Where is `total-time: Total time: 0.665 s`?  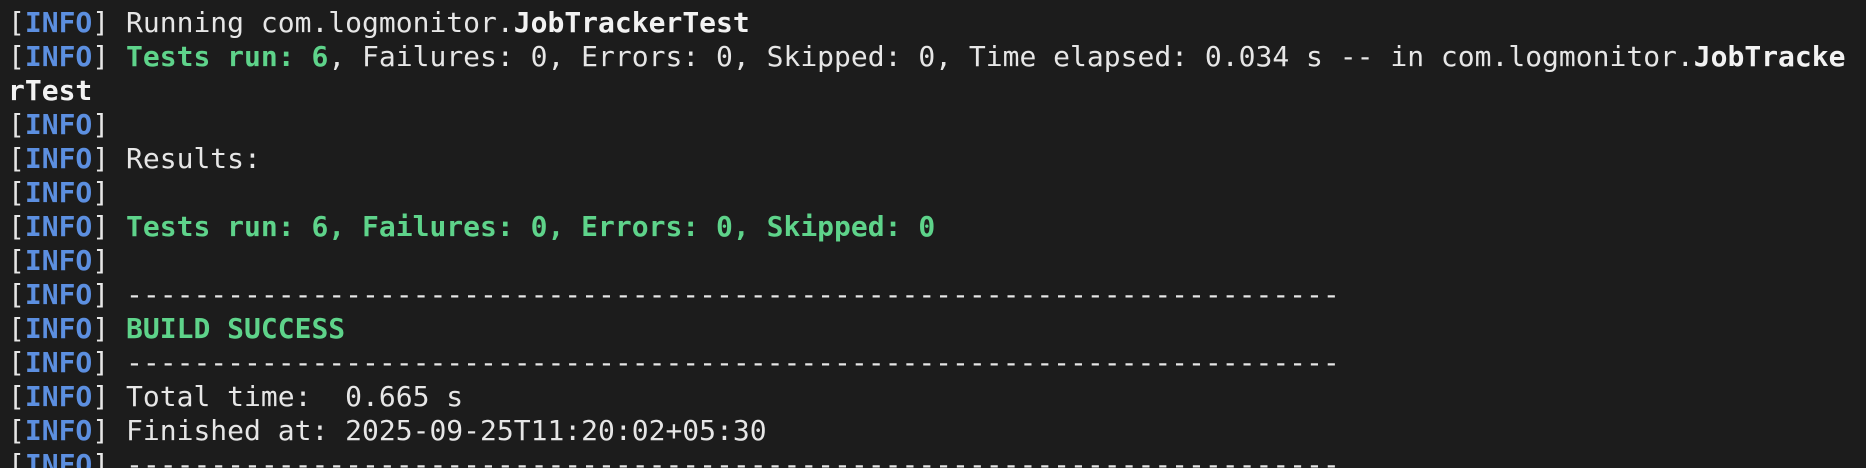
total-time: Total time: 0.665 s is located at coordinates (295, 396).